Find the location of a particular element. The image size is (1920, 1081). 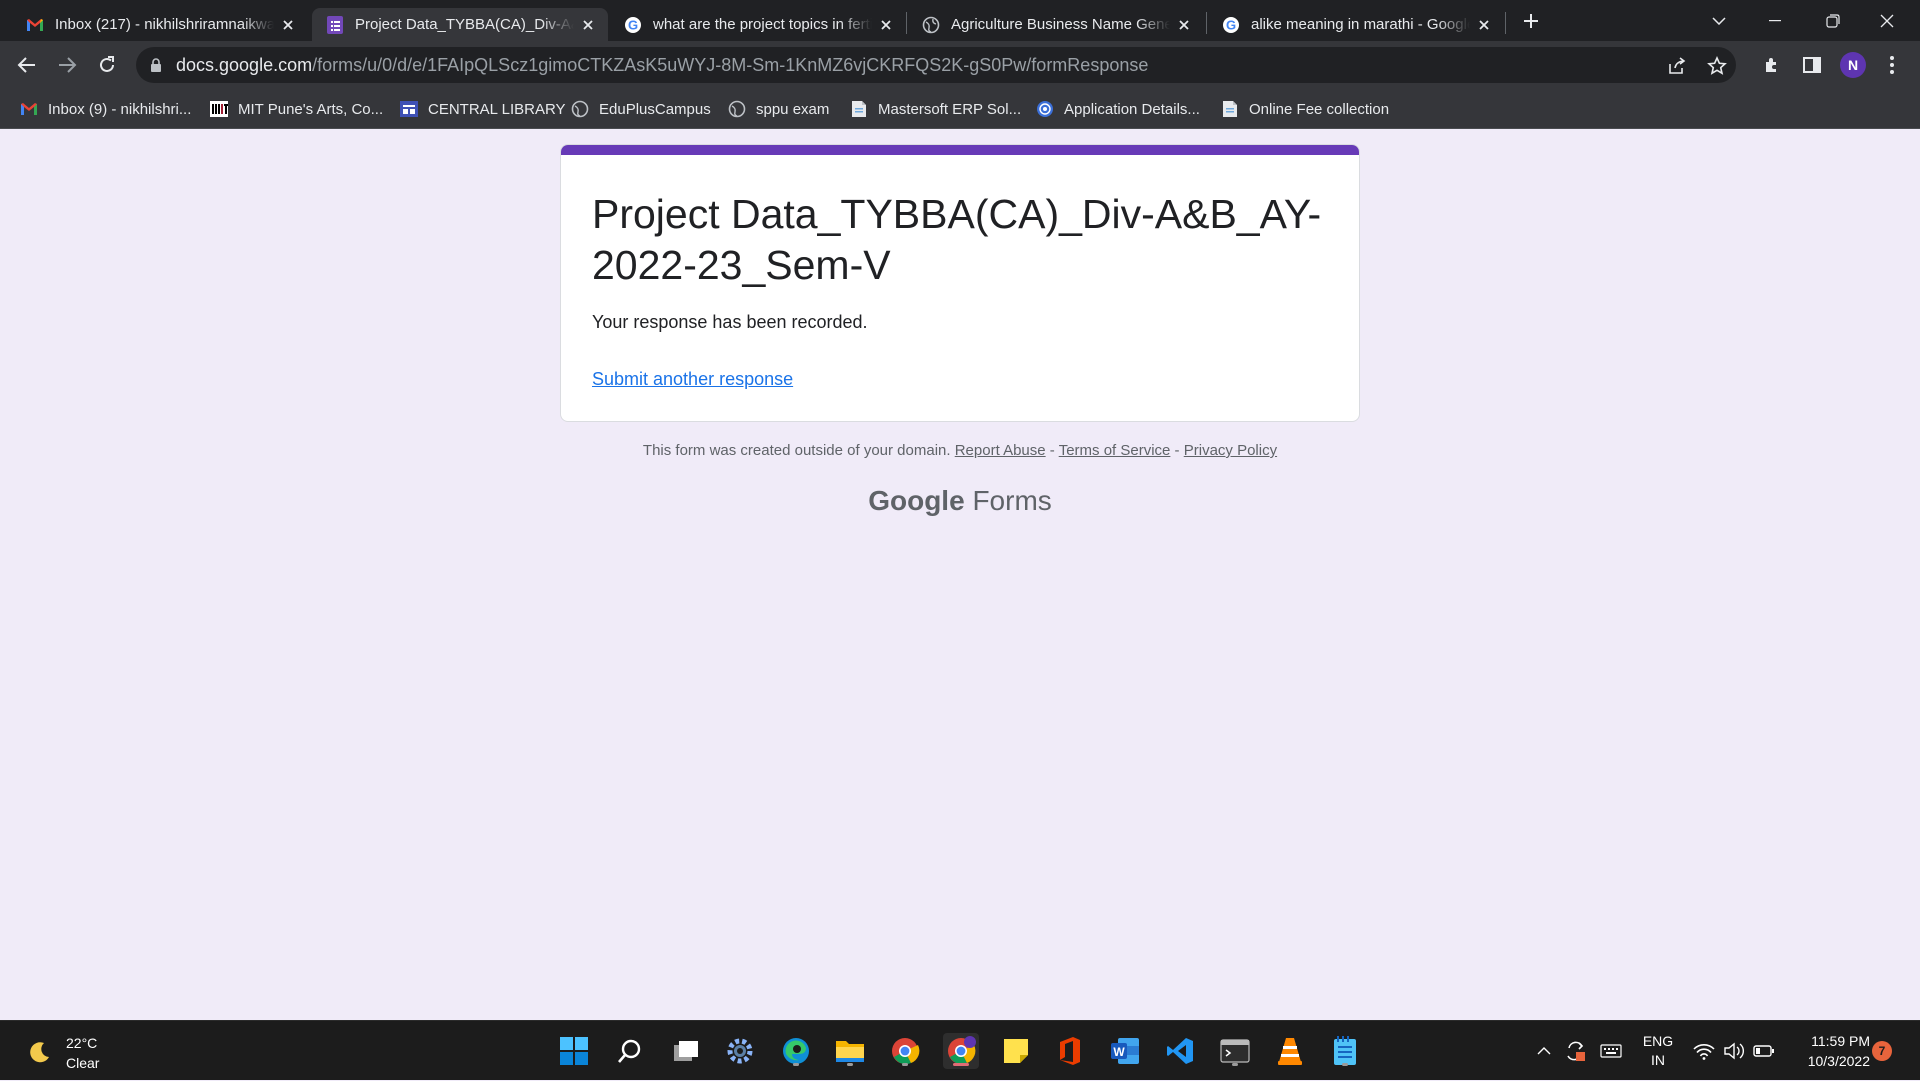

terms-of-service-link: Terms of Service is located at coordinates (1115, 450).